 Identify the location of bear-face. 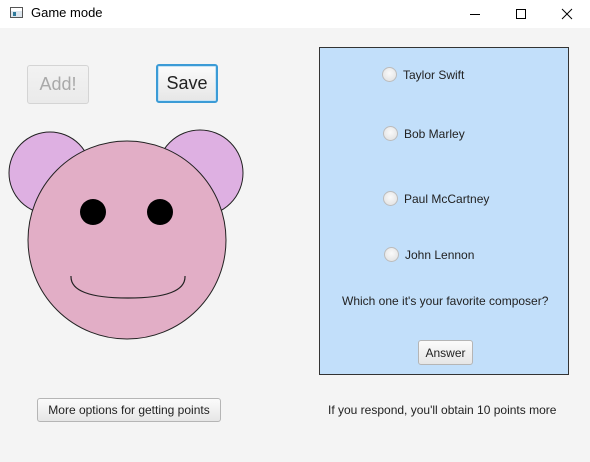
(127, 240).